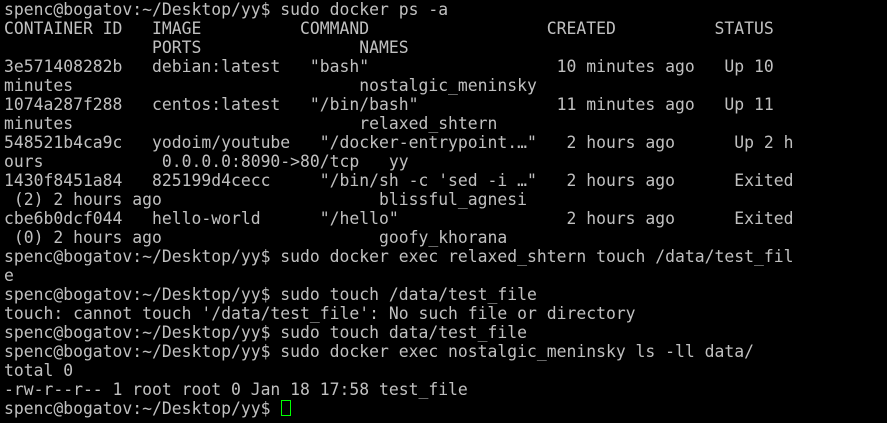 The height and width of the screenshot is (423, 887). I want to click on text-cursor, so click(286, 408).